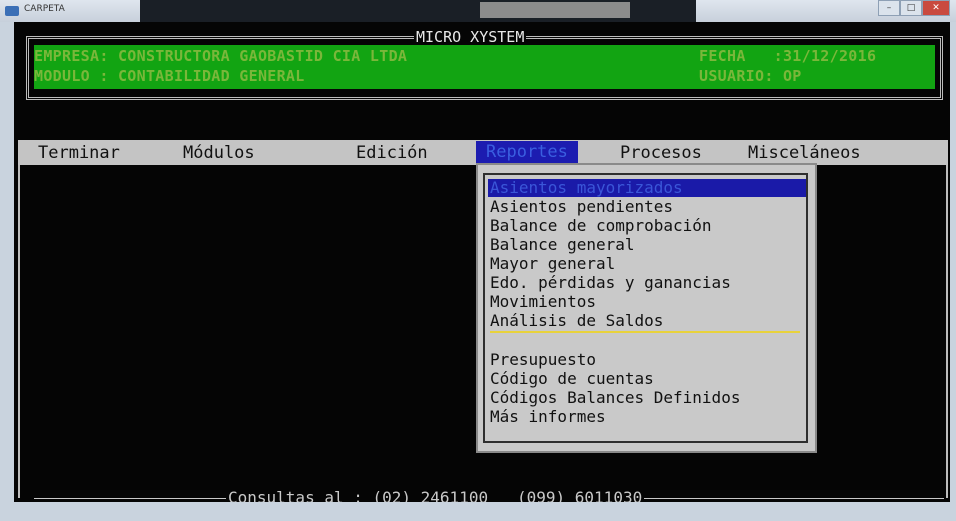 This screenshot has height=521, width=956. I want to click on menu-option-mayor-general: Mayor general, so click(552, 264).